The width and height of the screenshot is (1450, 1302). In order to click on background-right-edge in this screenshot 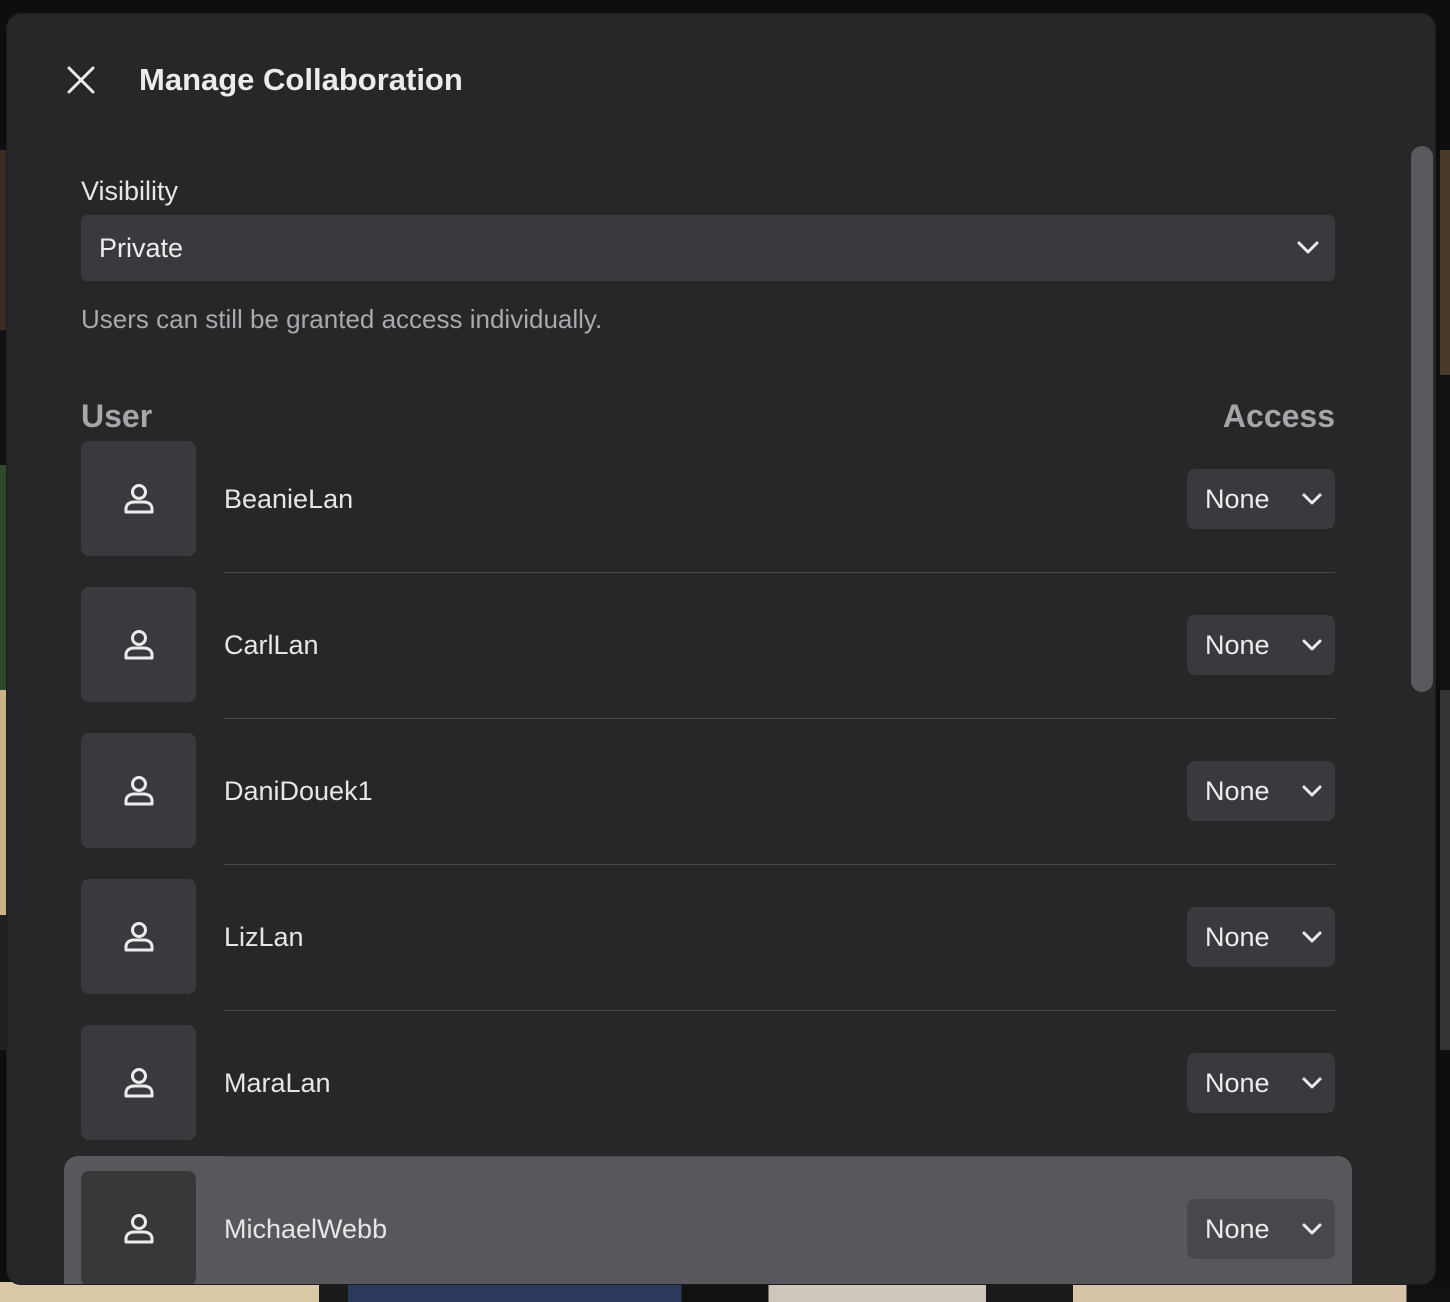, I will do `click(1445, 600)`.